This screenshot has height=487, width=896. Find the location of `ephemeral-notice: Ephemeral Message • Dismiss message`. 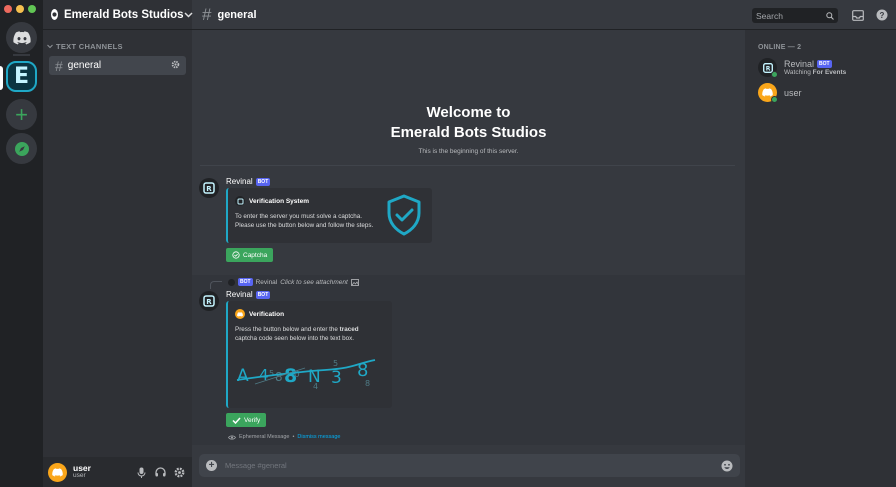

ephemeral-notice: Ephemeral Message • Dismiss message is located at coordinates (284, 437).